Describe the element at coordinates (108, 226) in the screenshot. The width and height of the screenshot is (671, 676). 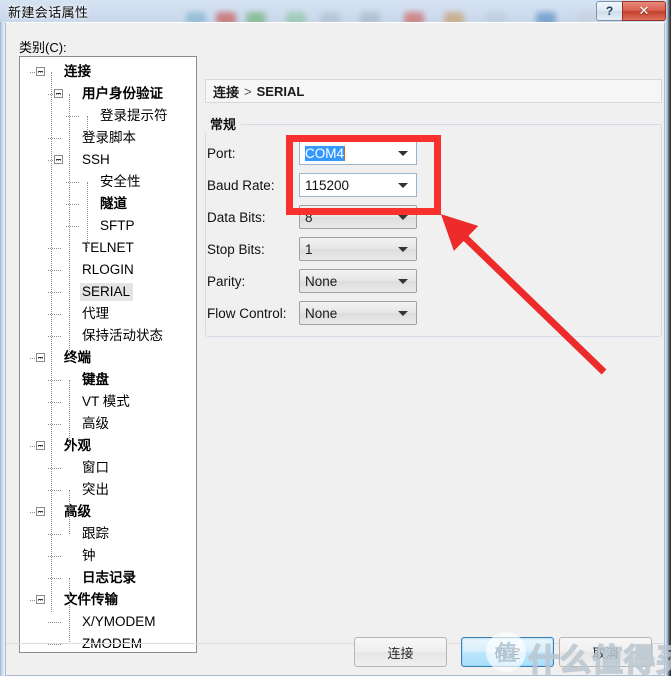
I see `tree-item-8: SFTP` at that location.